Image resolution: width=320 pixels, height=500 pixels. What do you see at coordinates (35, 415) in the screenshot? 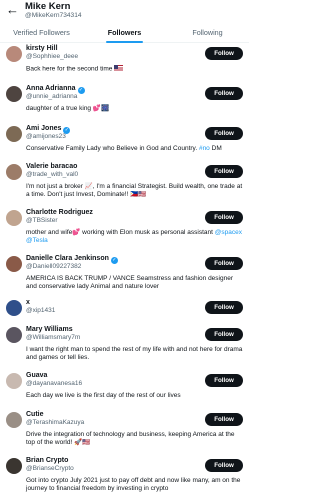
I see `user-name: Cutie` at bounding box center [35, 415].